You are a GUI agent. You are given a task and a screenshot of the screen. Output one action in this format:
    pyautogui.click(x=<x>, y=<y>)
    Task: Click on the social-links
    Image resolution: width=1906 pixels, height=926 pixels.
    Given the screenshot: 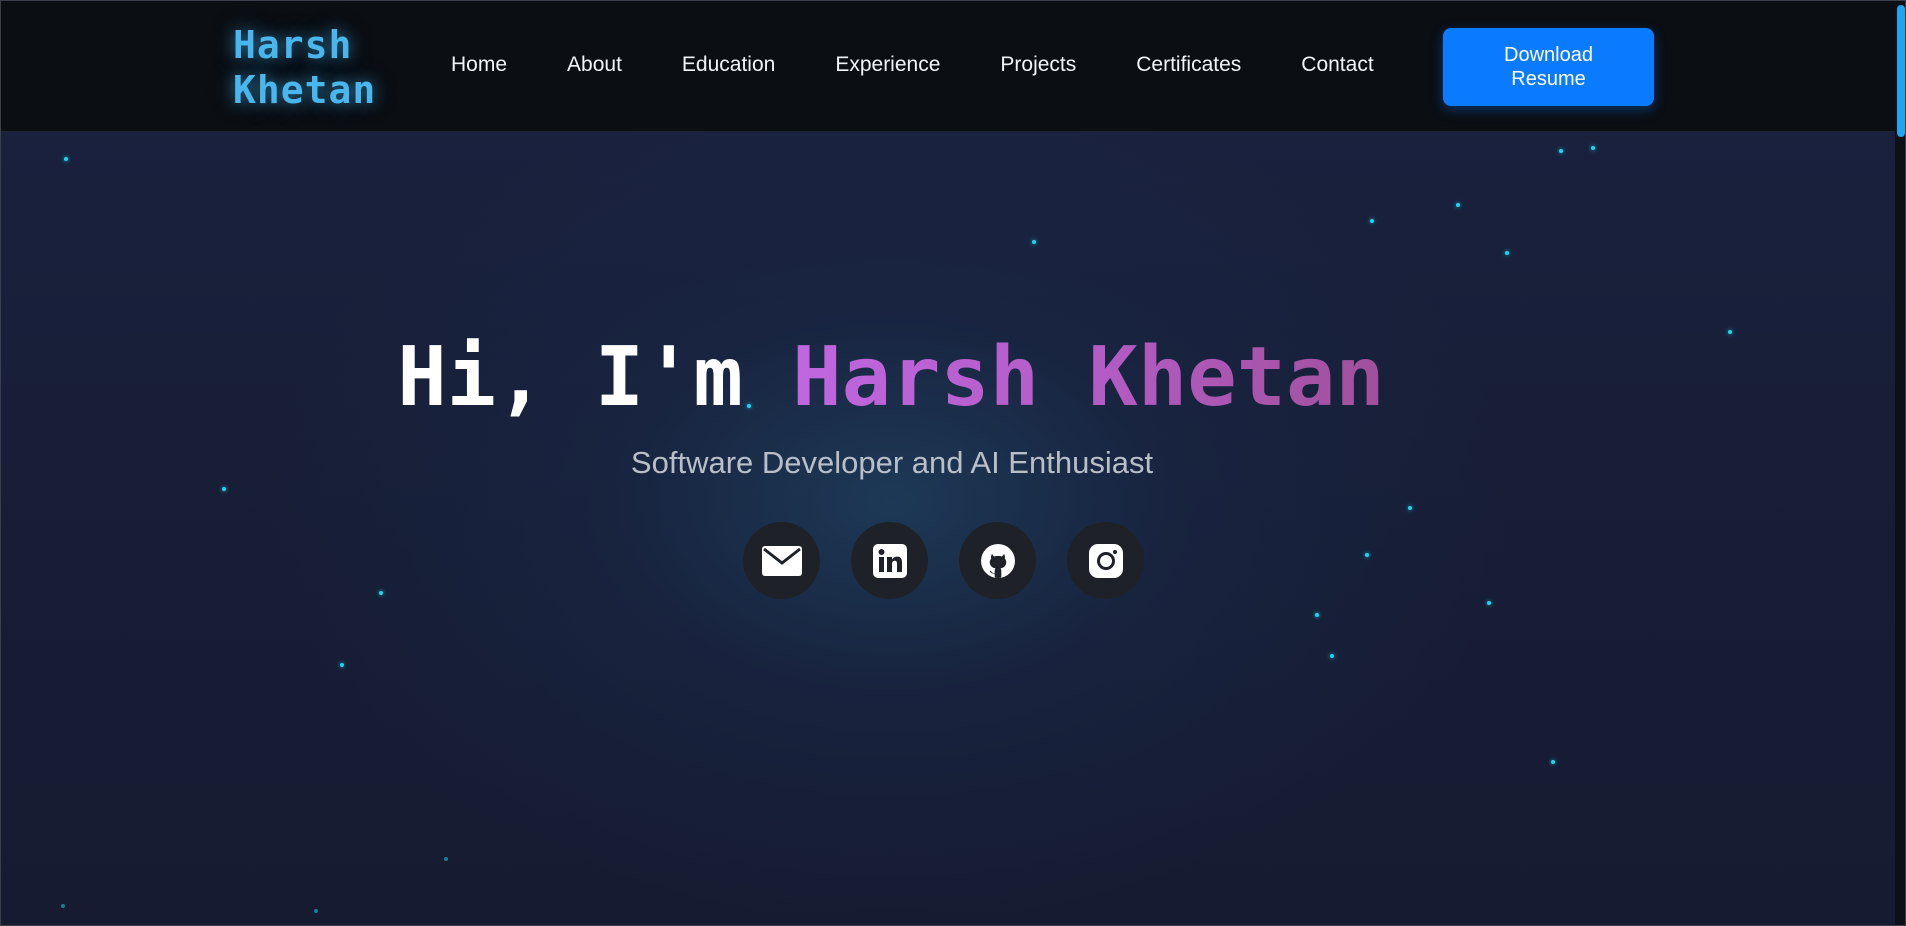 What is the action you would take?
    pyautogui.click(x=943, y=560)
    